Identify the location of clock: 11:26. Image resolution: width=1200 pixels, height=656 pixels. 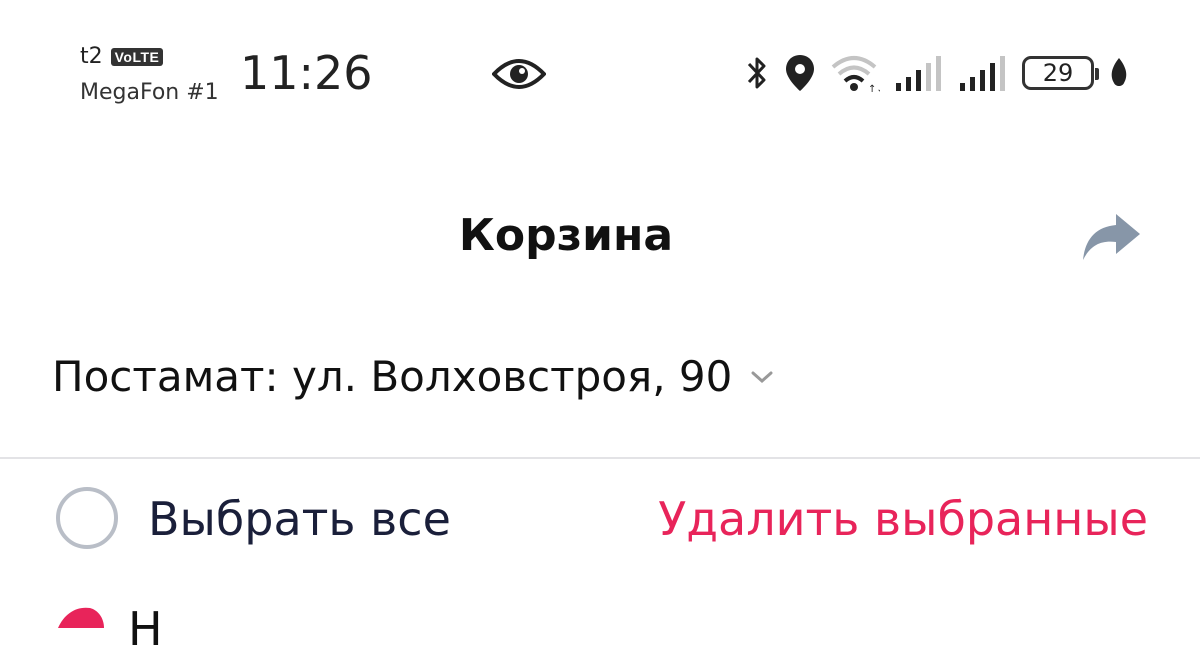
(306, 73).